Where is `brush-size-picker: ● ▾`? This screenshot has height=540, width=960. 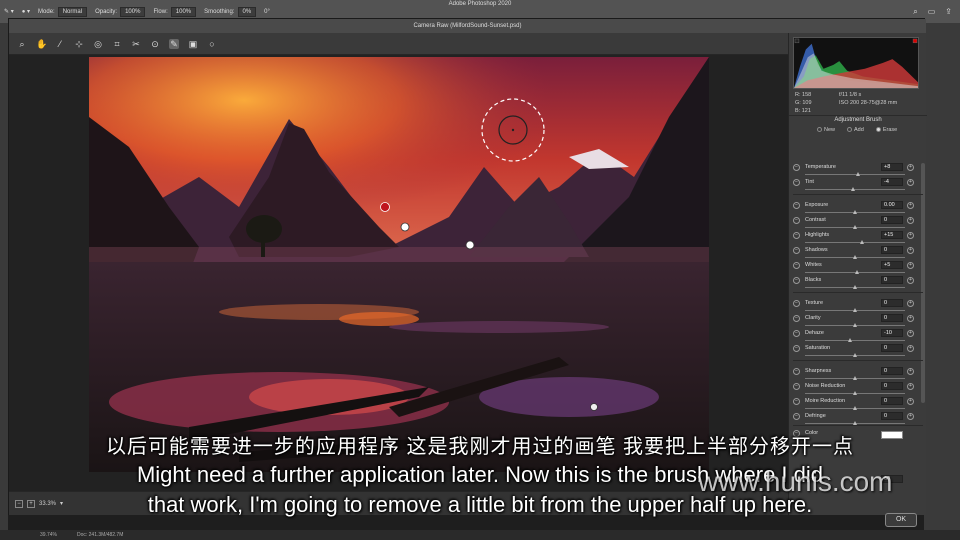
brush-size-picker: ● ▾ is located at coordinates (26, 11).